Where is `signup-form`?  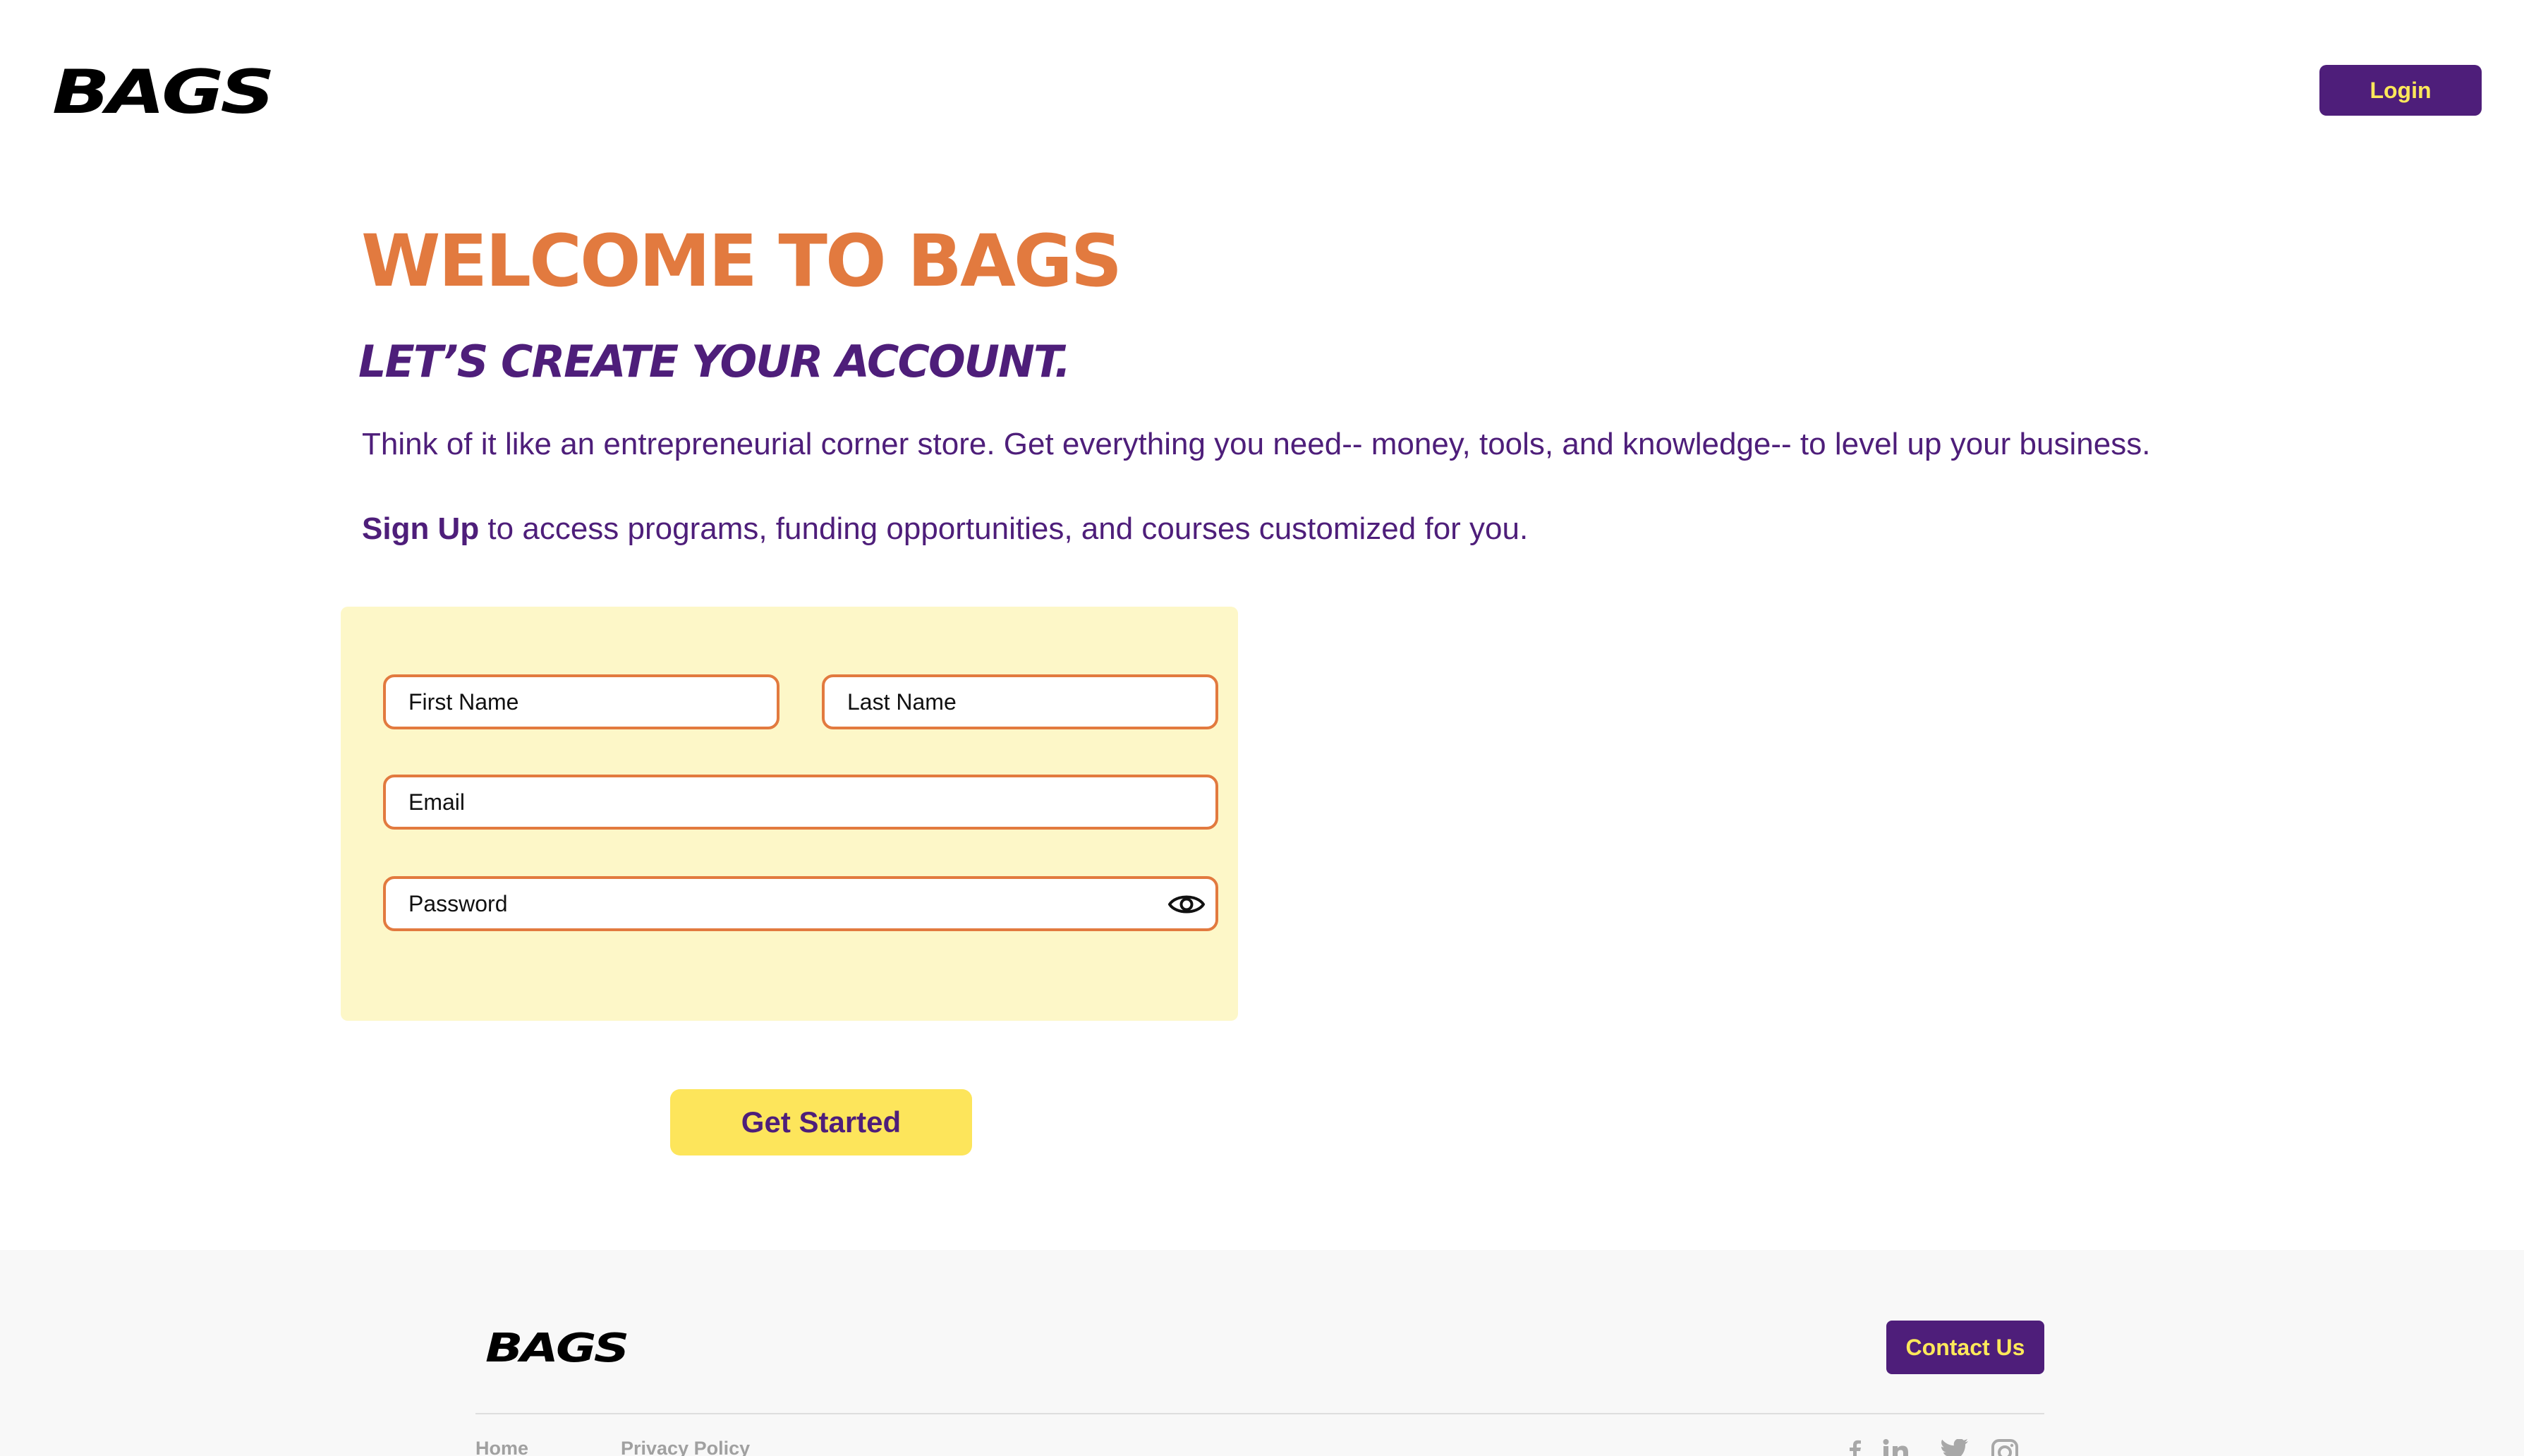
signup-form is located at coordinates (789, 814).